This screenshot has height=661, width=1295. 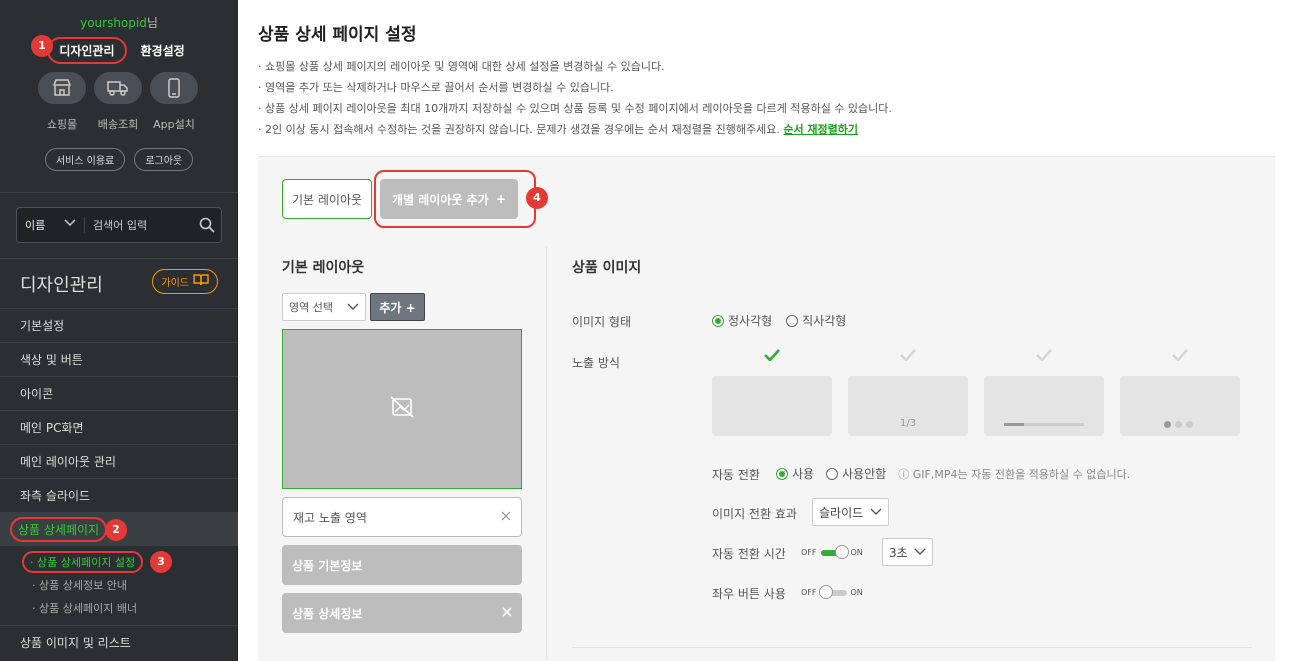 What do you see at coordinates (174, 88) in the screenshot?
I see `phone-icon` at bounding box center [174, 88].